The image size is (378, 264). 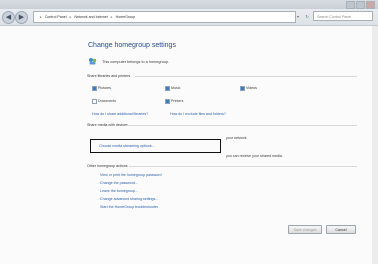 I want to click on checkbox-label-music: Music, so click(x=176, y=88).